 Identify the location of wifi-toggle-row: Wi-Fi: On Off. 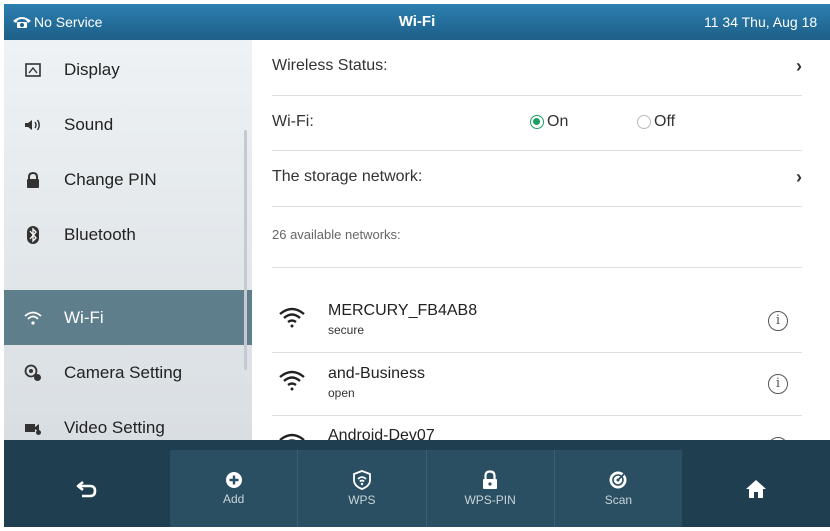
(537, 123).